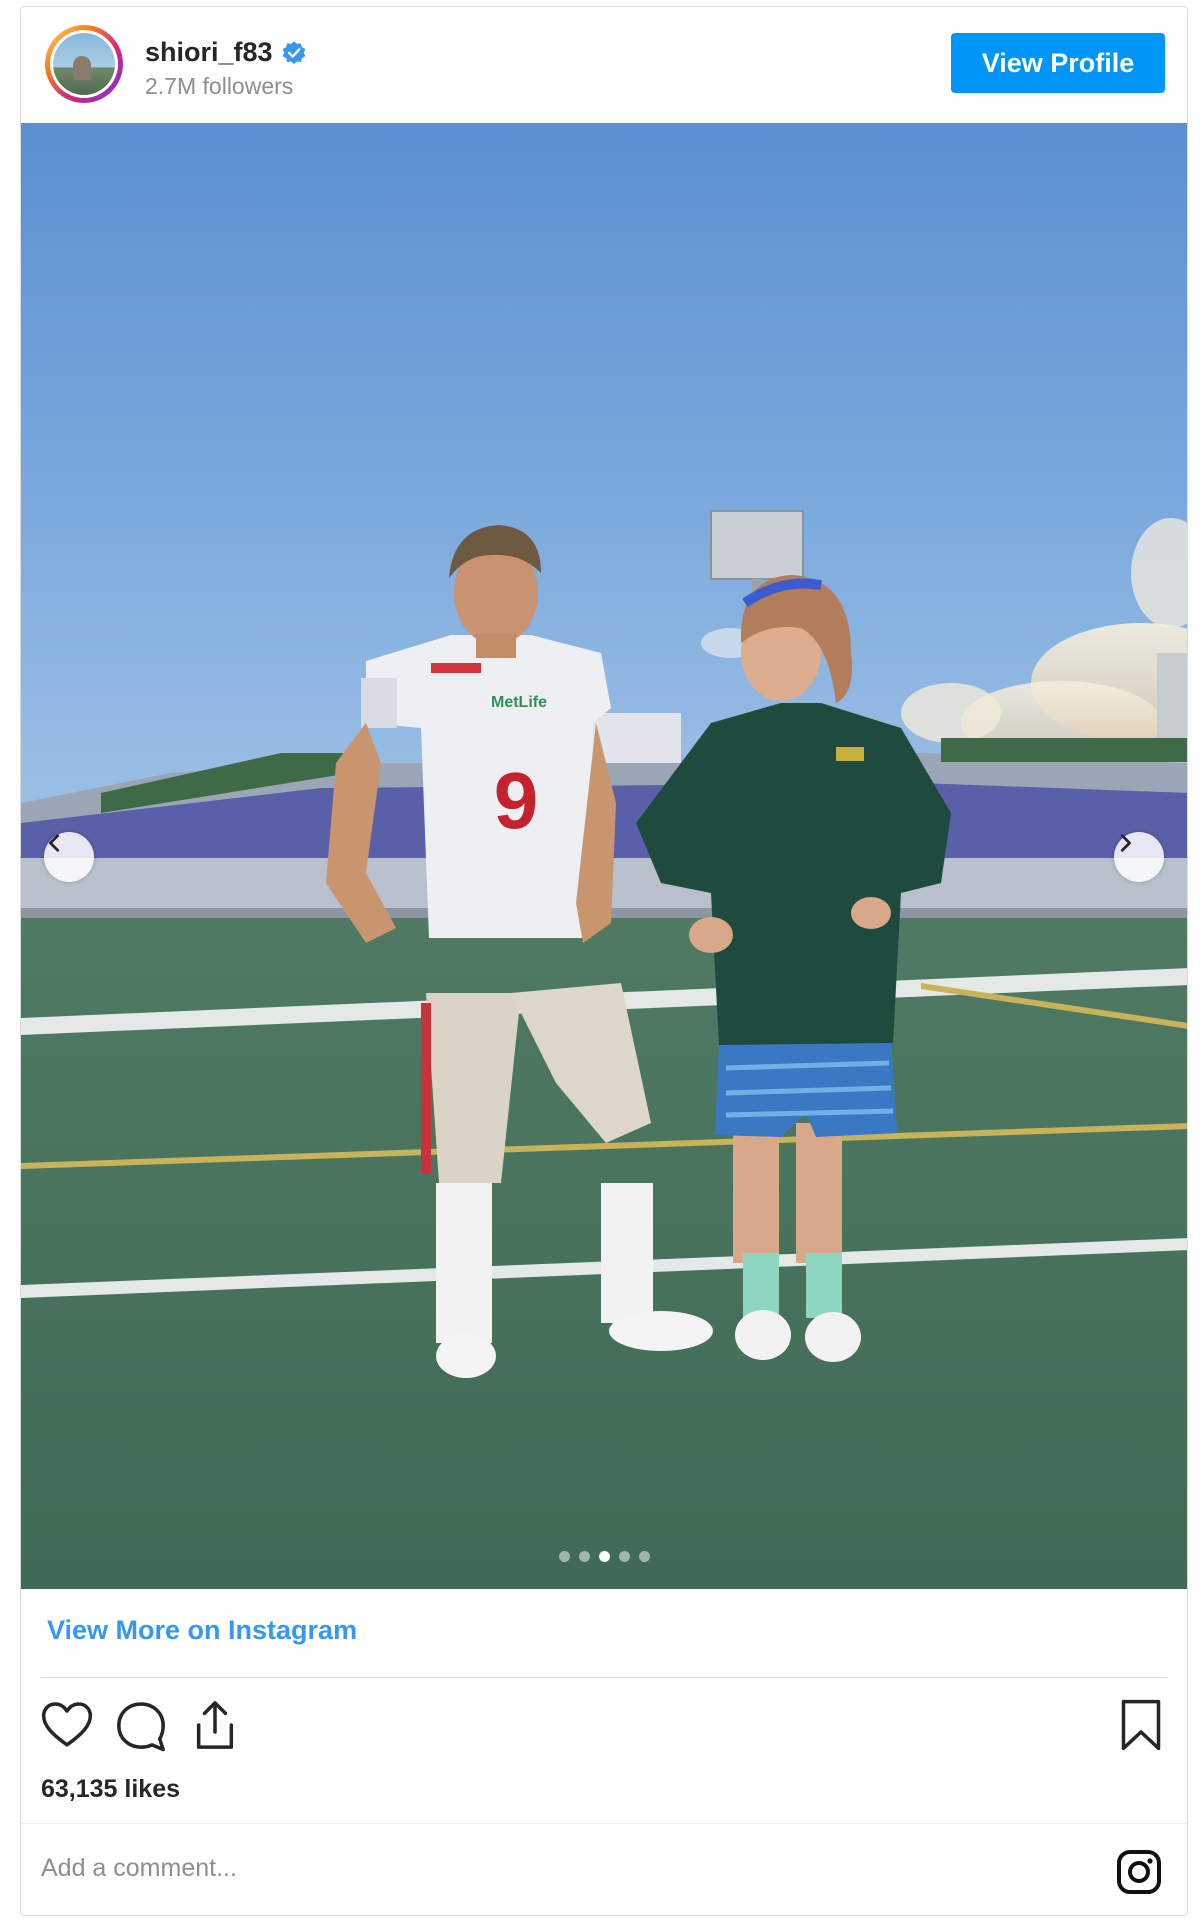 The height and width of the screenshot is (1924, 1200). What do you see at coordinates (604, 1727) in the screenshot?
I see `action-bar` at bounding box center [604, 1727].